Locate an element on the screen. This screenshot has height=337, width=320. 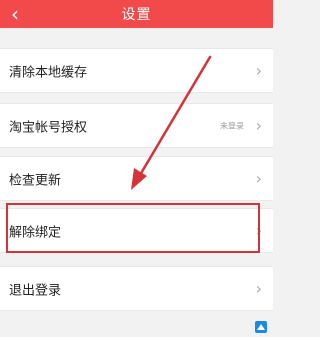
settings-item-label: 检查更新 is located at coordinates (35, 180).